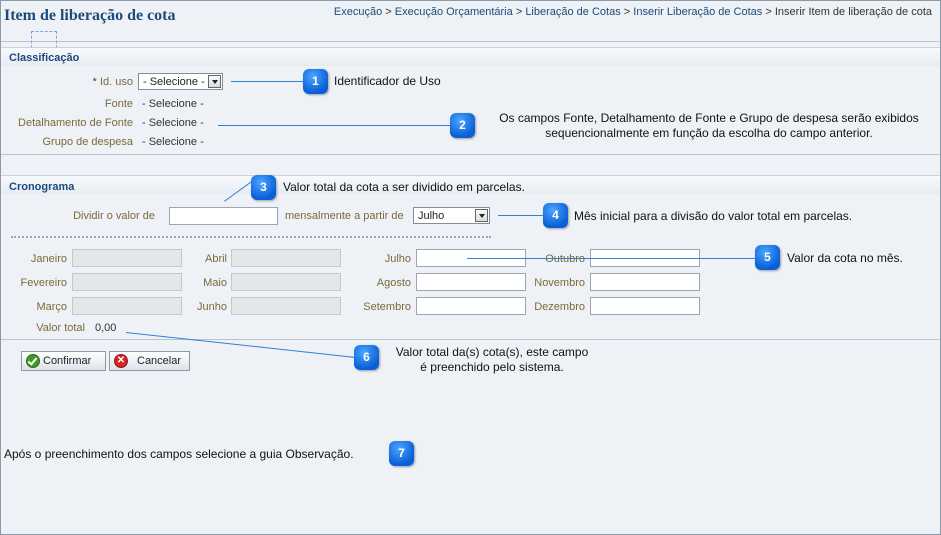  I want to click on callout-5-text: Valor da cota no mês., so click(845, 258).